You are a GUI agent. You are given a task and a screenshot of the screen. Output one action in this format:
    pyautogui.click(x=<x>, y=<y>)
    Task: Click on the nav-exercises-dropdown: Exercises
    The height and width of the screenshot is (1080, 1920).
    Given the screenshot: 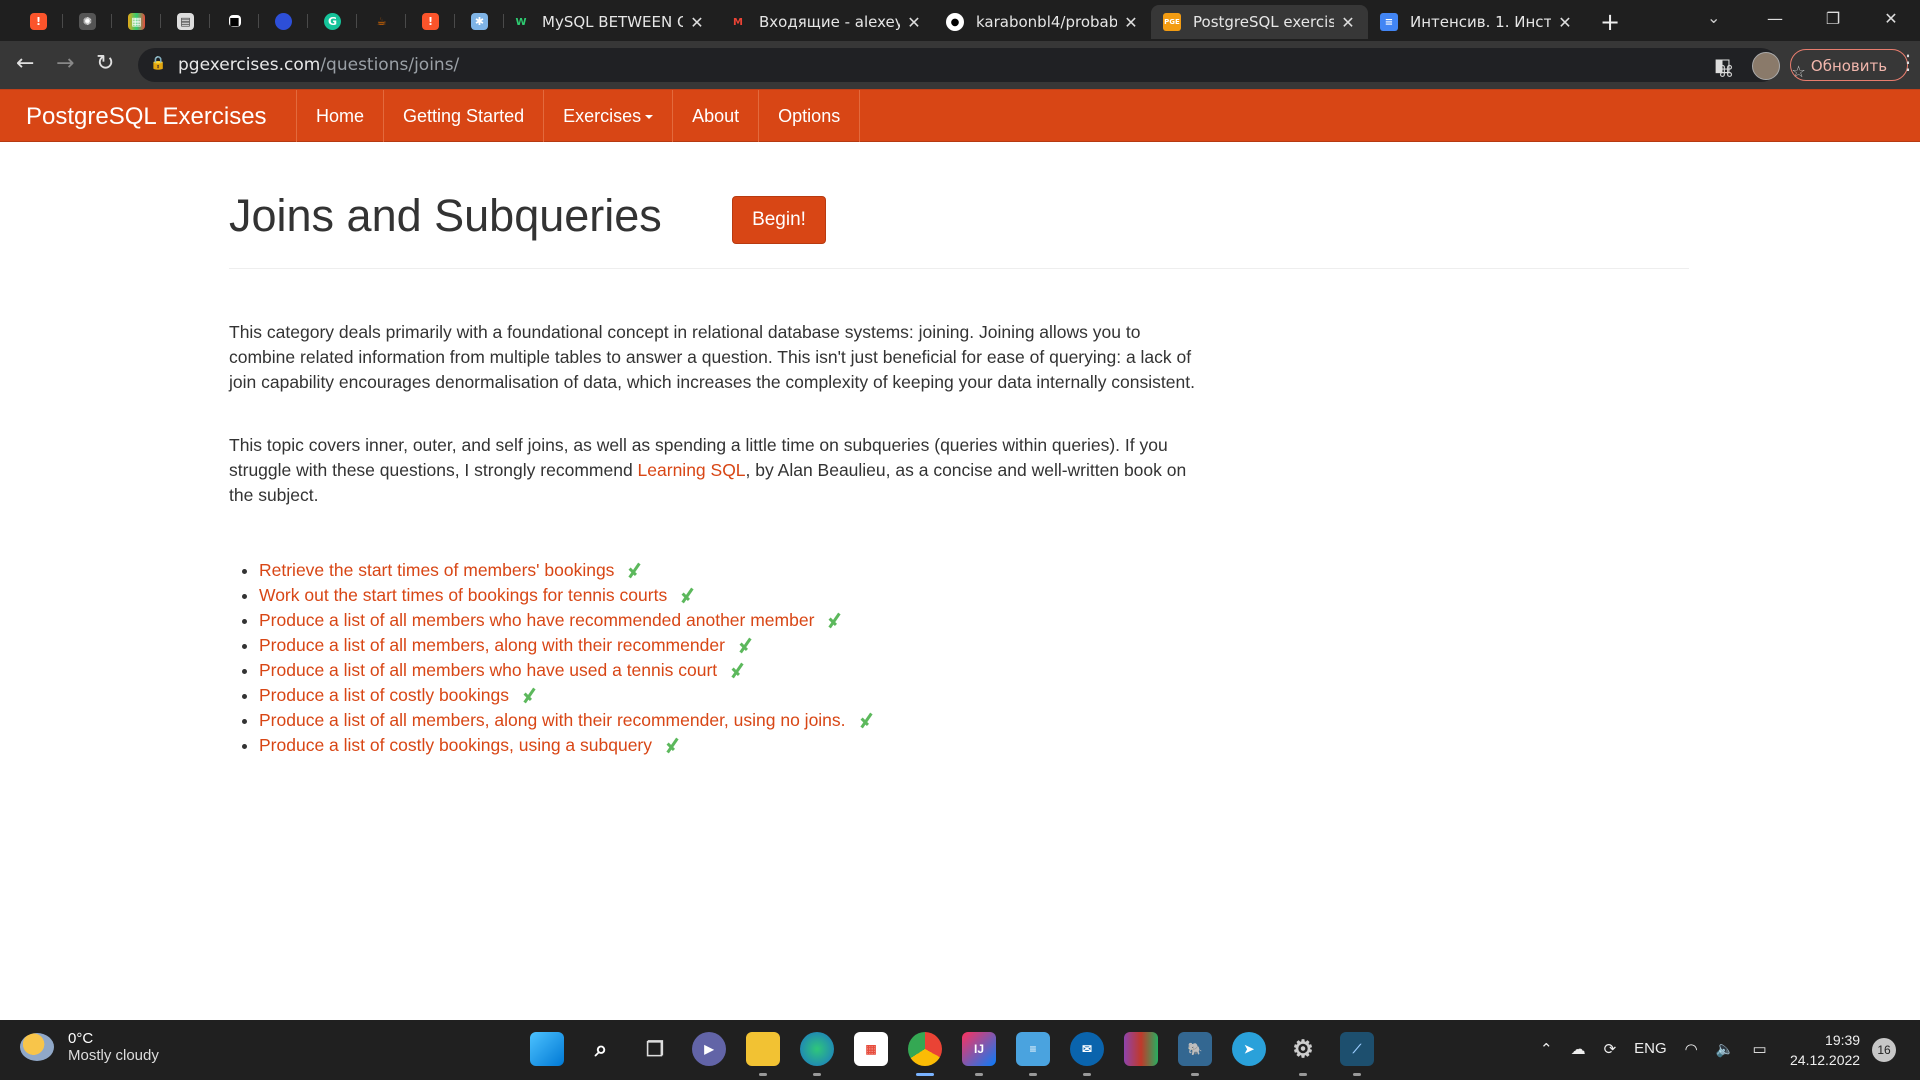 What is the action you would take?
    pyautogui.click(x=607, y=116)
    